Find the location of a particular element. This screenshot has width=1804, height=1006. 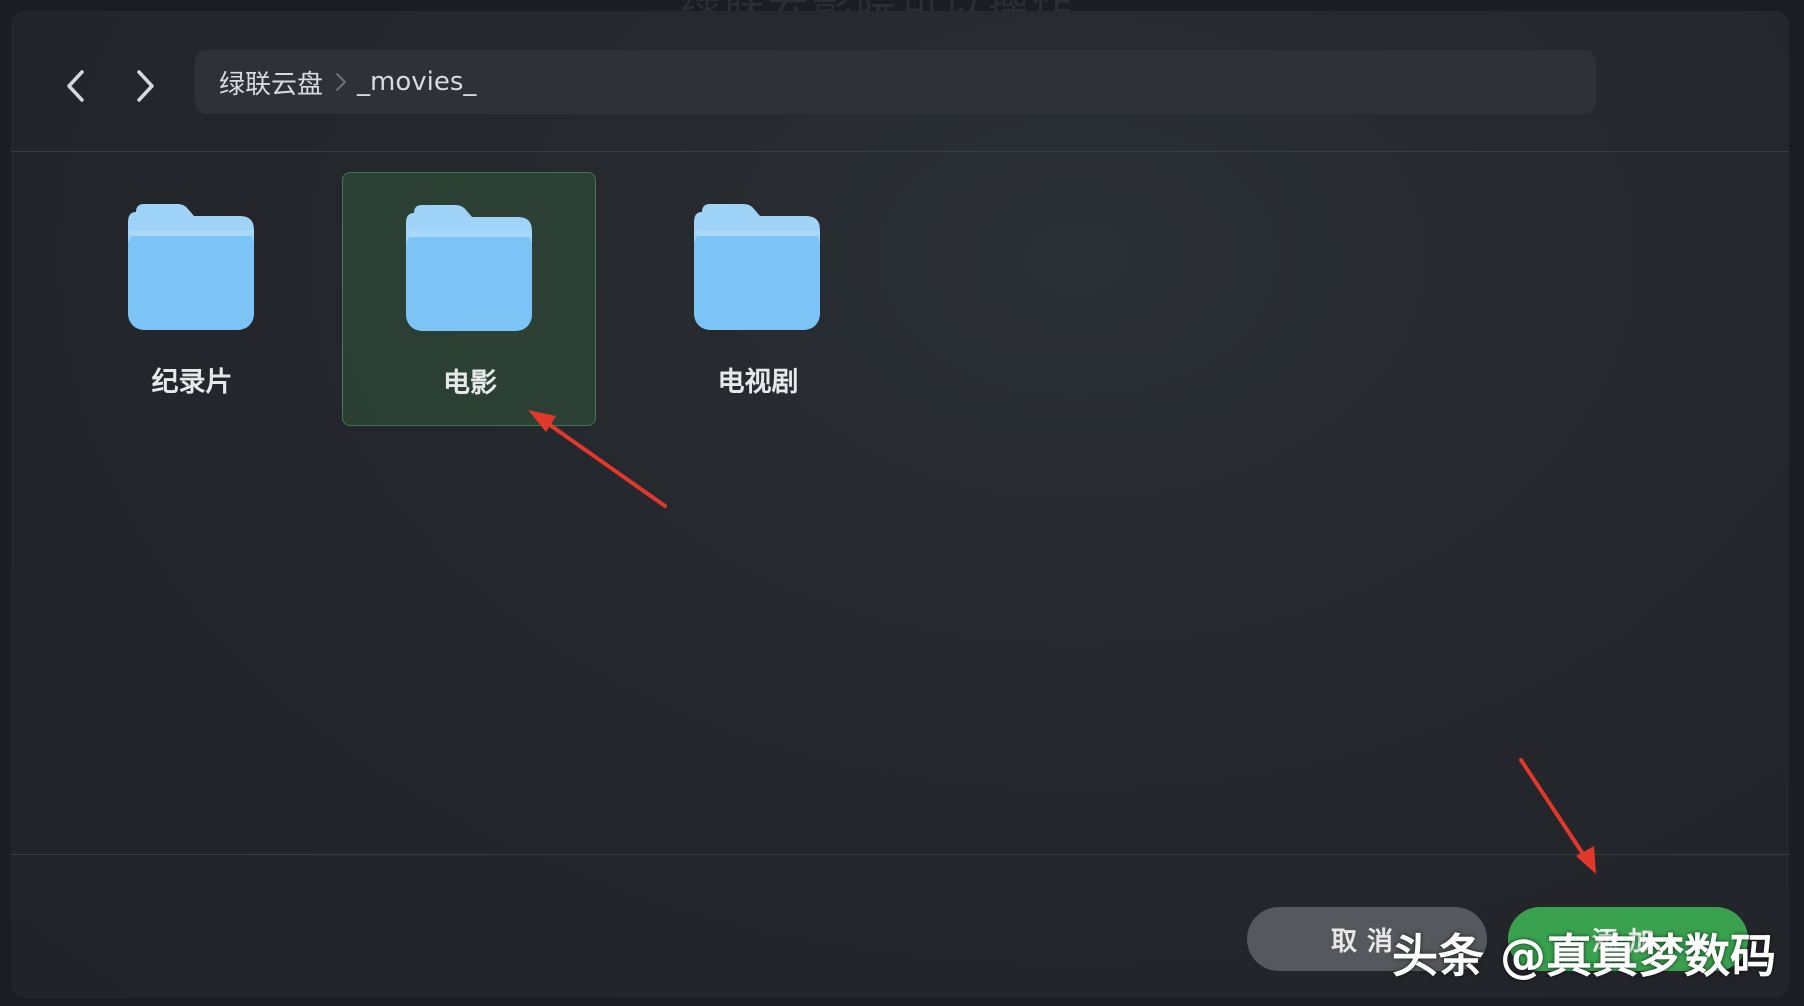

folder-item-tv-series: 电视剧 is located at coordinates (758, 299).